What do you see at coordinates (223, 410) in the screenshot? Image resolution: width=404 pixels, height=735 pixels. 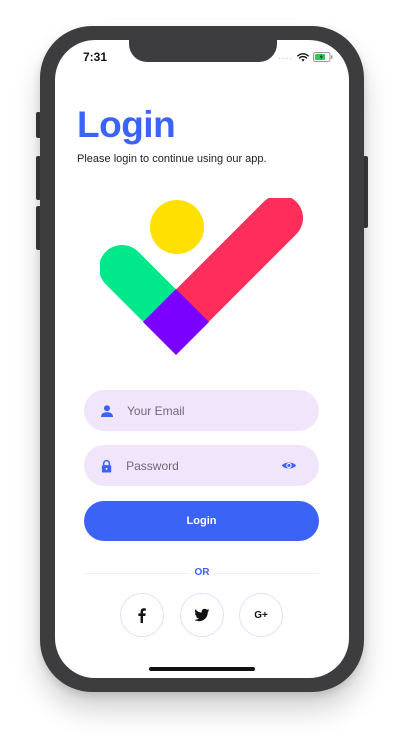 I see `email-input` at bounding box center [223, 410].